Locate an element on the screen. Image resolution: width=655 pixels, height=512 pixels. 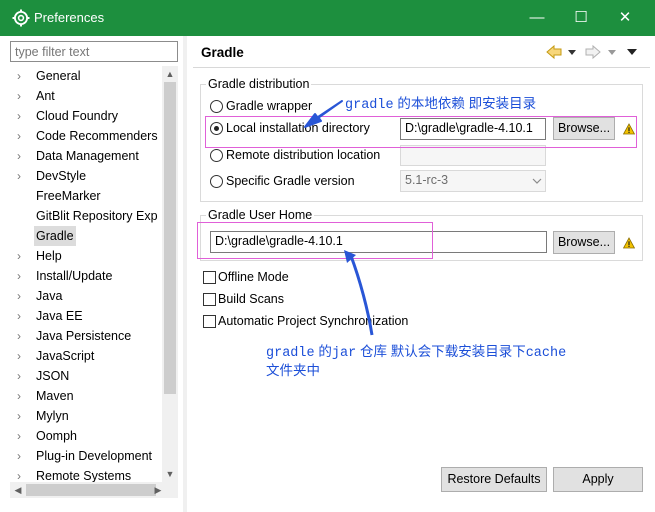
tree-item: › Data Management is located at coordinates (86, 156).